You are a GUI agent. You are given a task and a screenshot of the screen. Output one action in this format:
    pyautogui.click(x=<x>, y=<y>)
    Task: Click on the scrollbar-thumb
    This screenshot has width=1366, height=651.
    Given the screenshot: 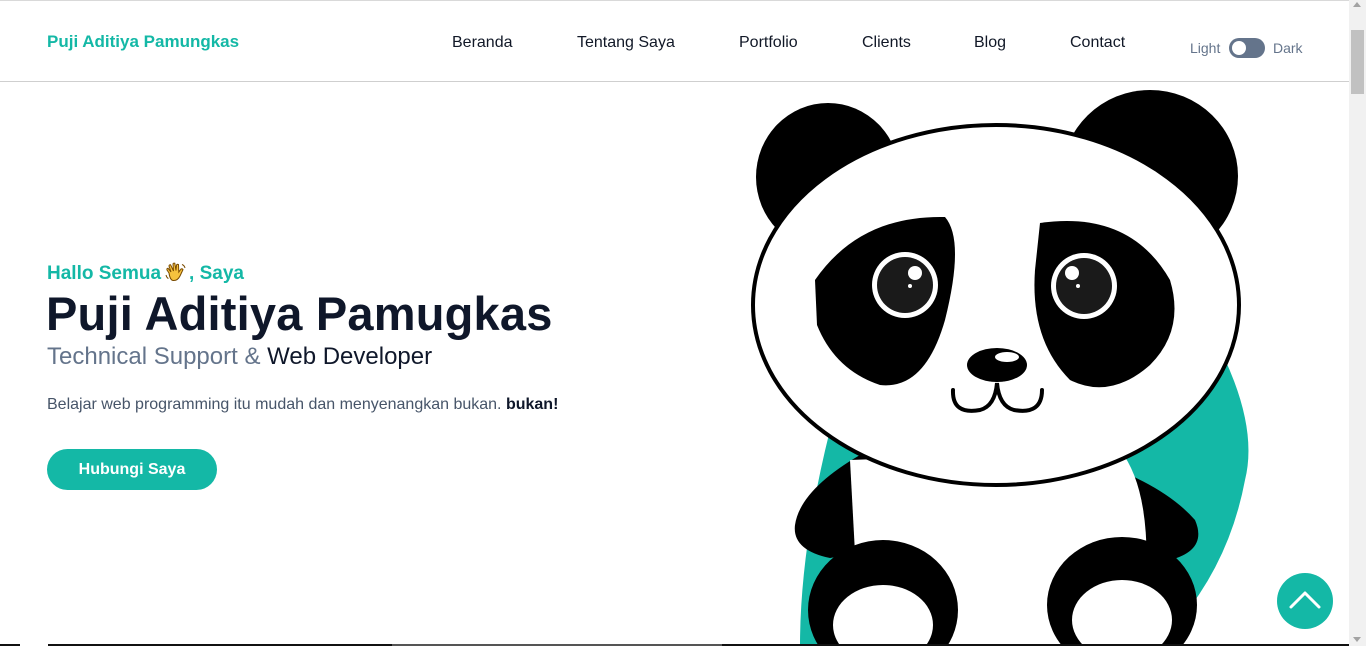 What is the action you would take?
    pyautogui.click(x=1357, y=62)
    